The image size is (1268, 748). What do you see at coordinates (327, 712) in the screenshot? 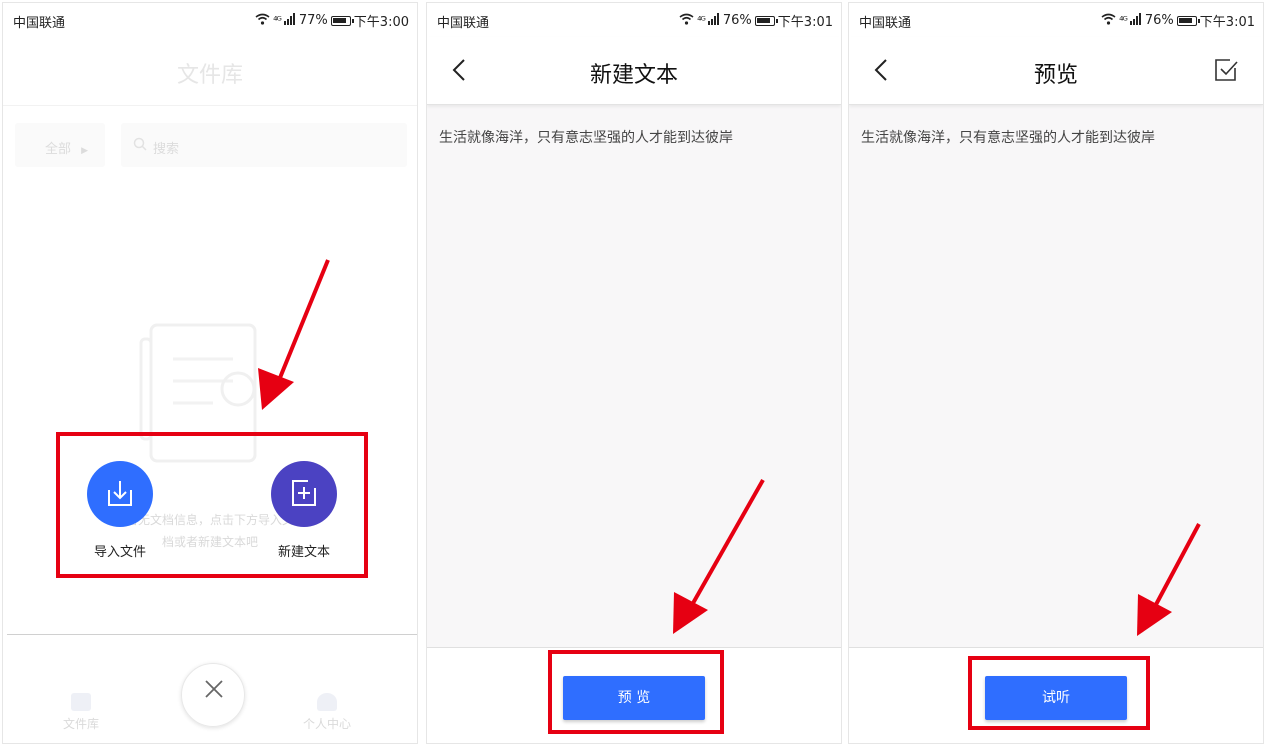
I see `tab-profile: 个人中心` at bounding box center [327, 712].